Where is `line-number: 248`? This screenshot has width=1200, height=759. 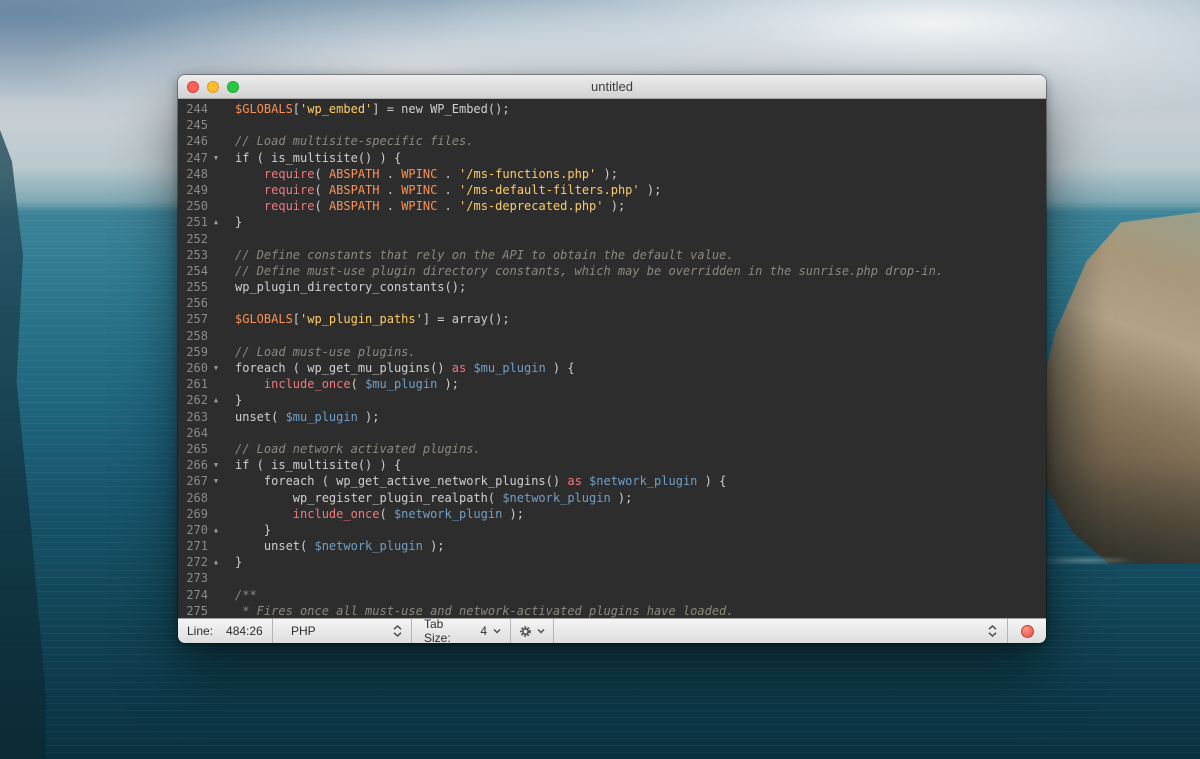
line-number: 248 is located at coordinates (197, 173).